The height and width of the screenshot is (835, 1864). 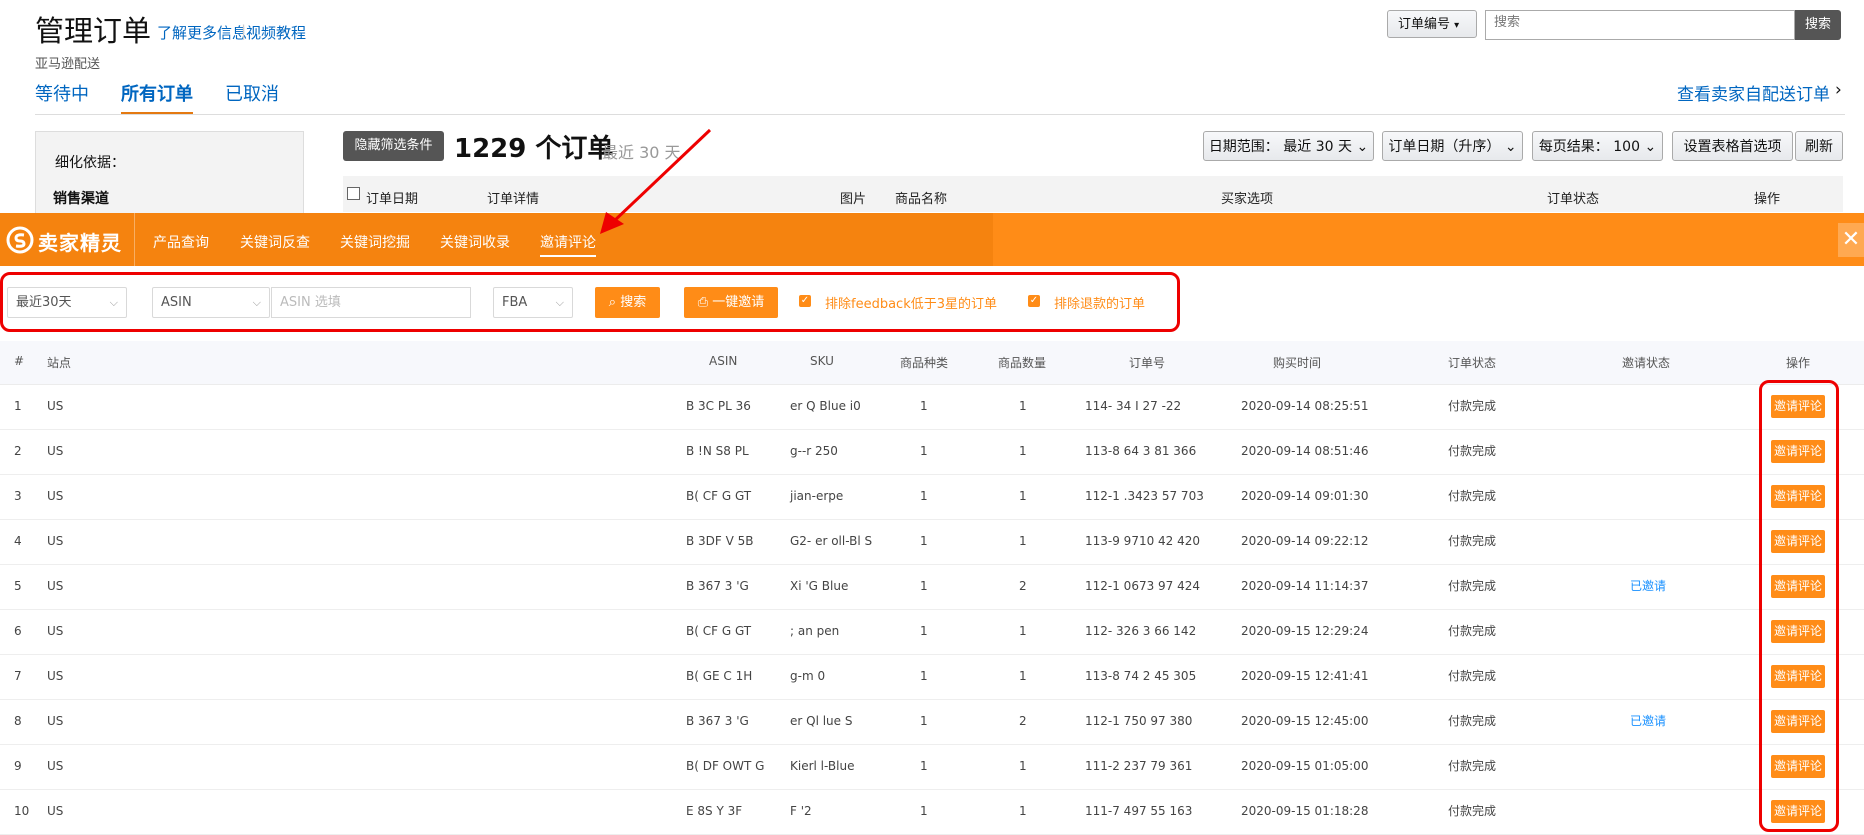 I want to click on seller-fulfilled-link: 查看卖家自配送订单, so click(x=1753, y=92).